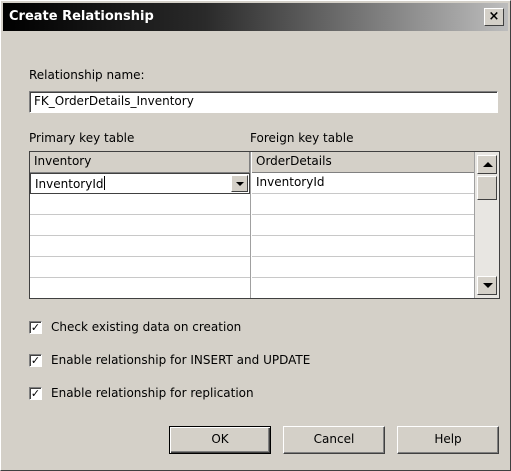 The width and height of the screenshot is (511, 471). I want to click on foreign-key-column: OrderDetails InventoryId, so click(363, 225).